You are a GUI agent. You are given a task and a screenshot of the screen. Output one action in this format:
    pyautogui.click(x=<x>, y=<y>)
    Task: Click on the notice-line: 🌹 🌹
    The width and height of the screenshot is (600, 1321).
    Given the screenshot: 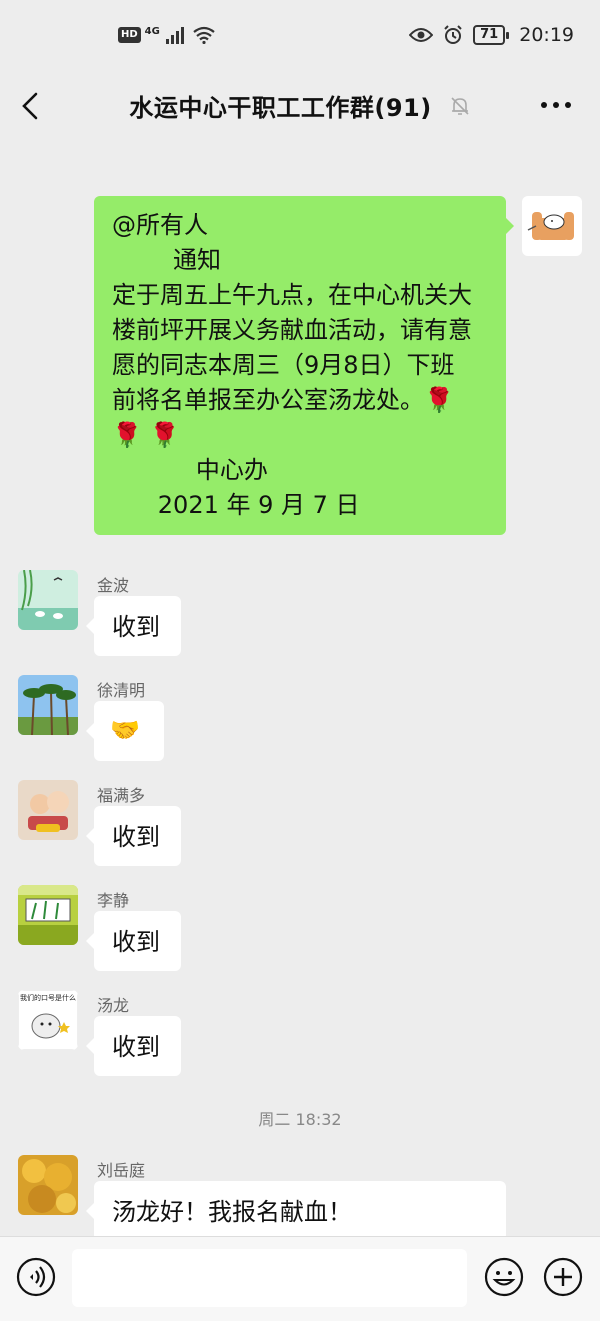 What is the action you would take?
    pyautogui.click(x=146, y=435)
    